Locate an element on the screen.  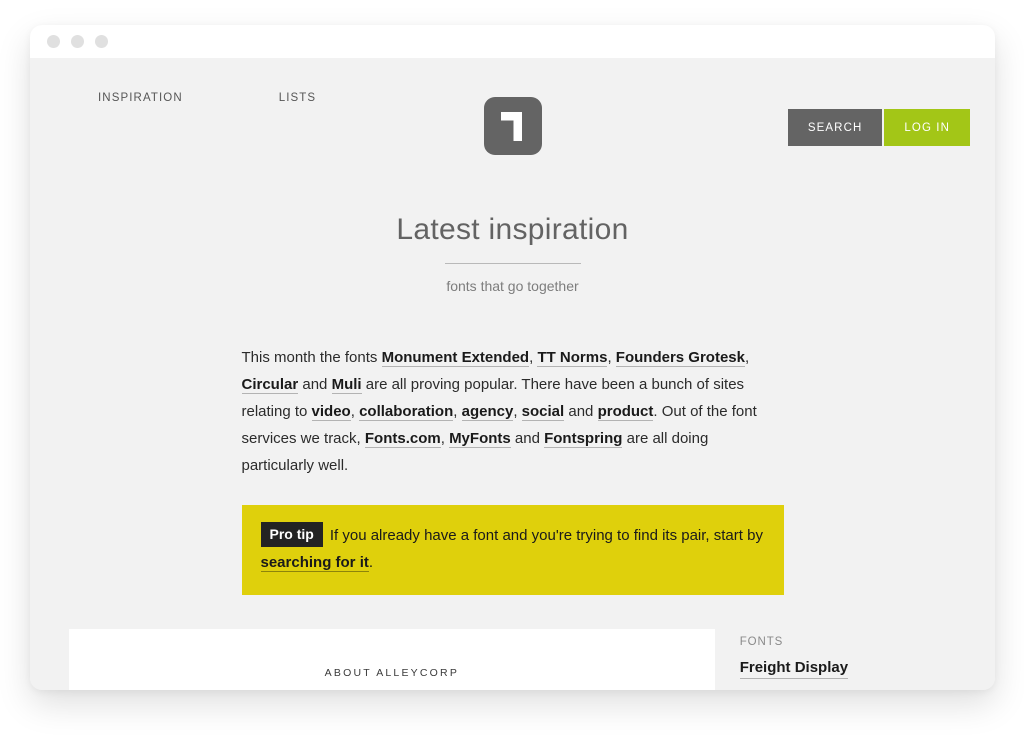
site-logo is located at coordinates (512, 126).